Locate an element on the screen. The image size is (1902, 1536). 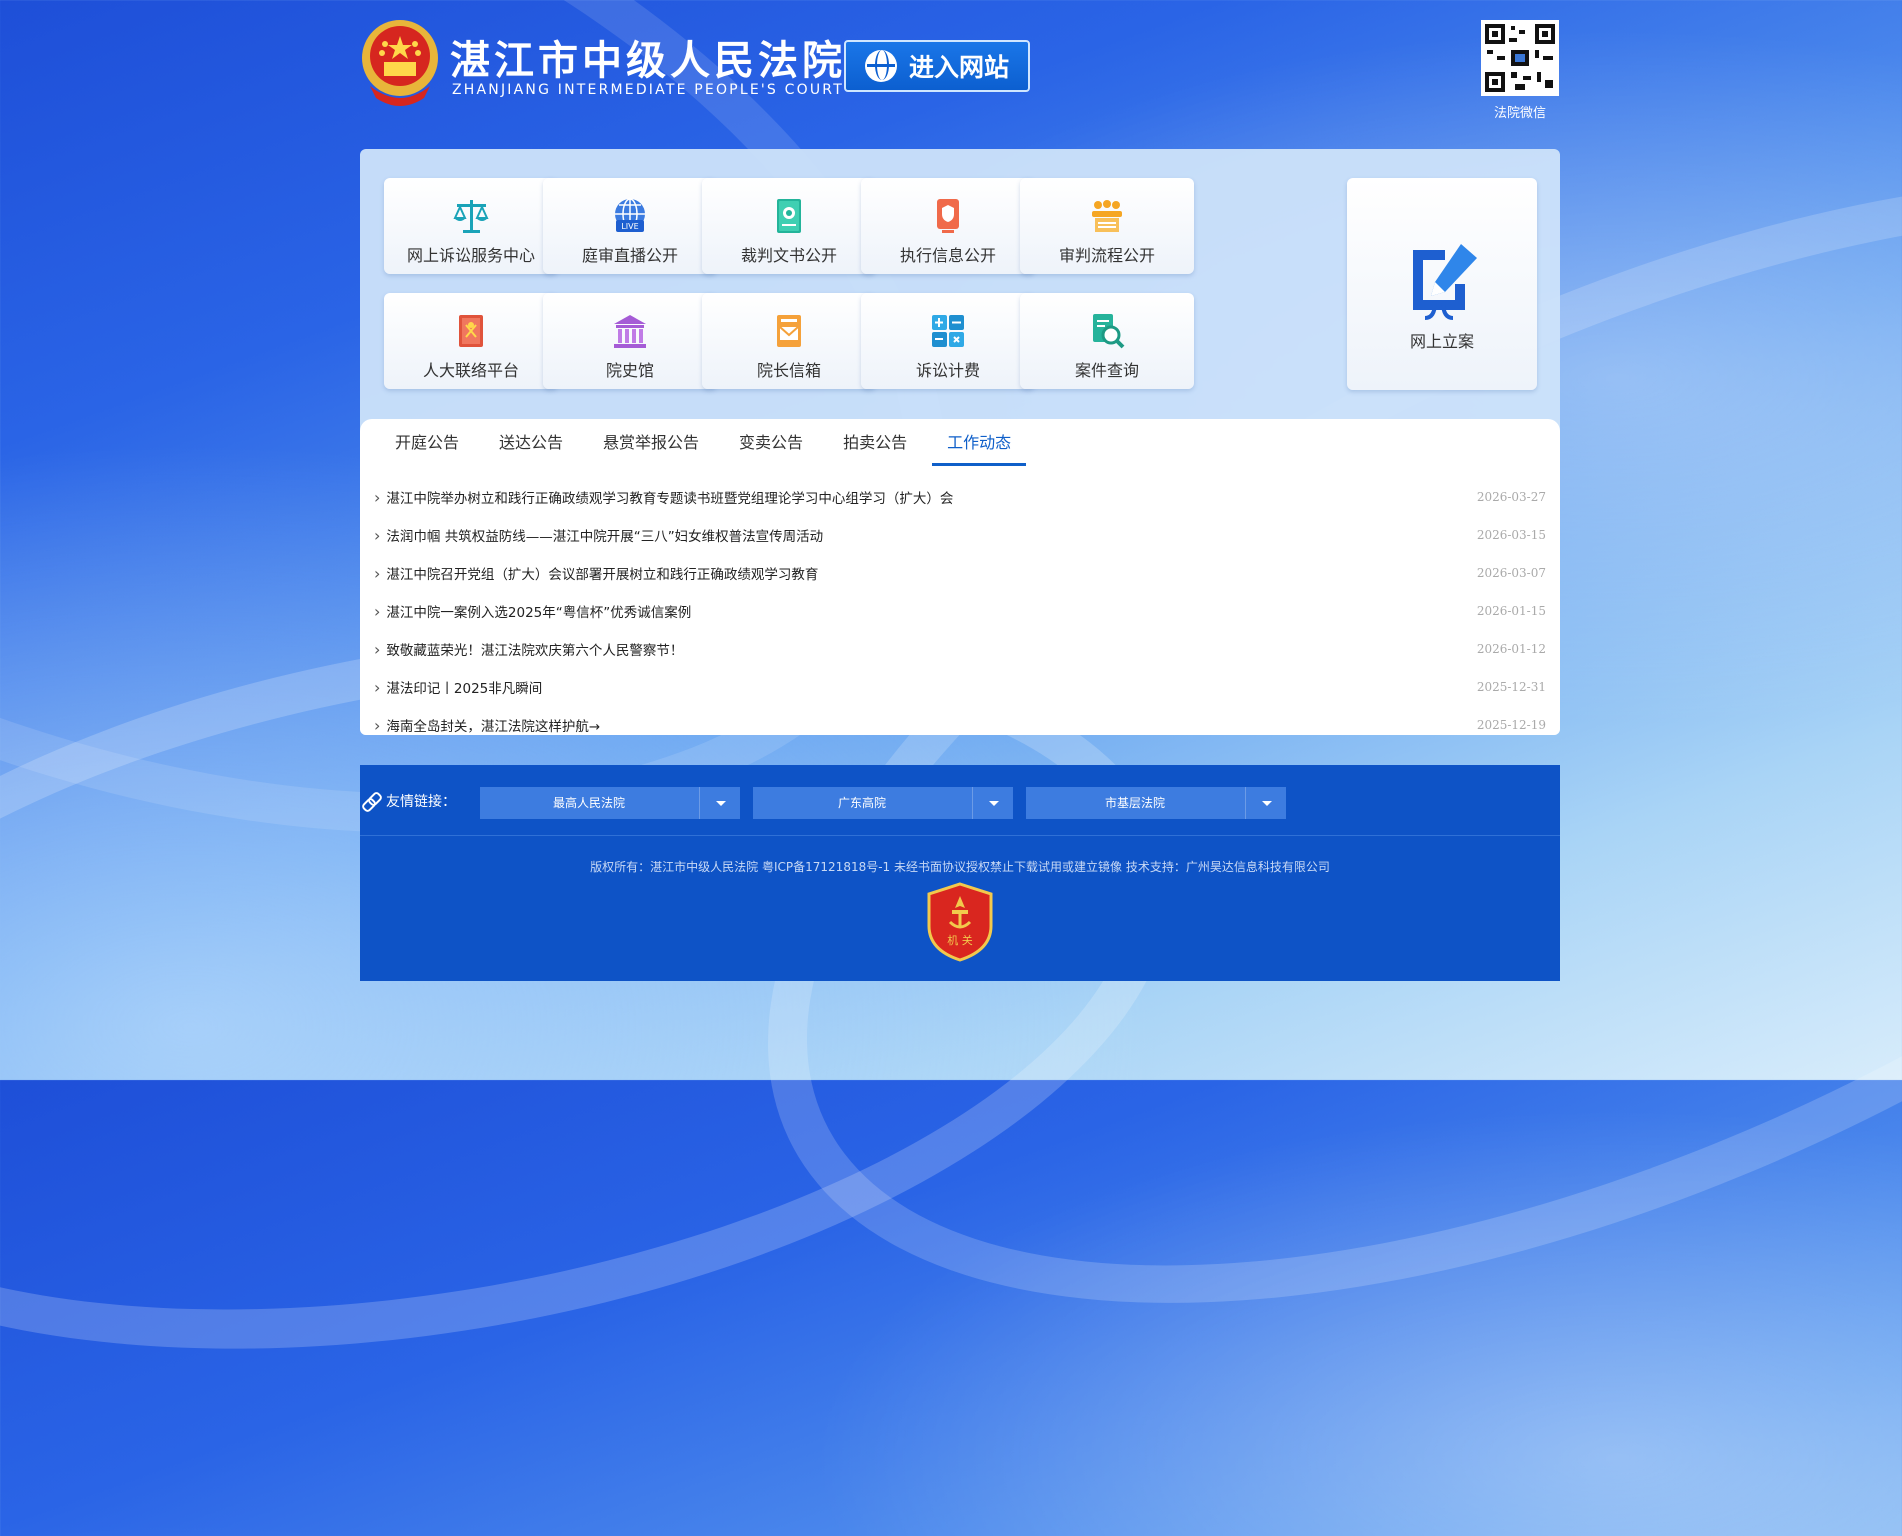
tab-court-hearing: 开庭公告 is located at coordinates (427, 444).